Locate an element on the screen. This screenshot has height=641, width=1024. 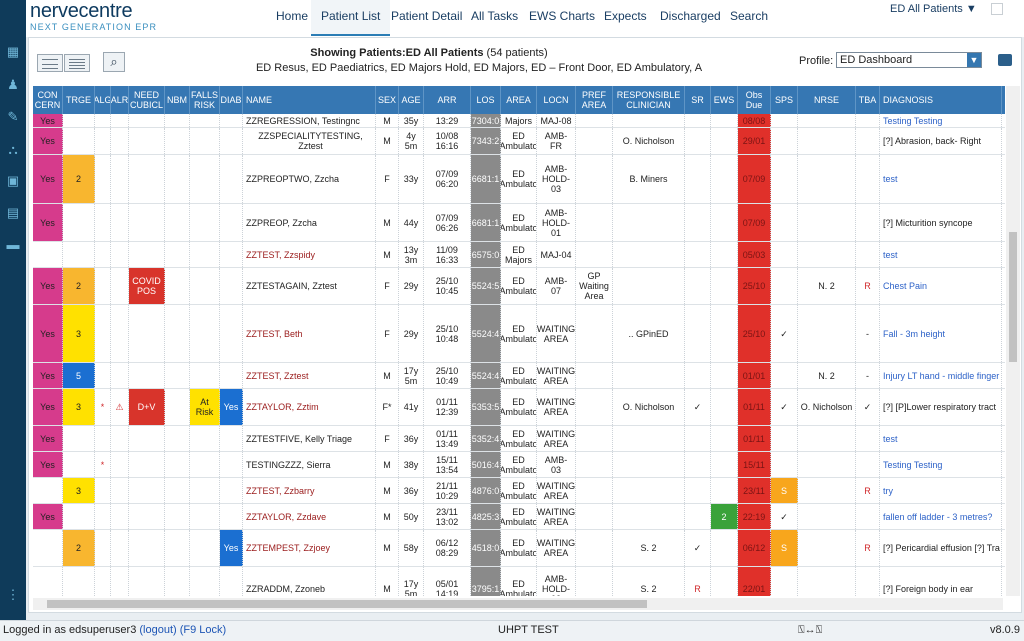
nav-all-tasks: All Tasks is located at coordinates (494, 16).